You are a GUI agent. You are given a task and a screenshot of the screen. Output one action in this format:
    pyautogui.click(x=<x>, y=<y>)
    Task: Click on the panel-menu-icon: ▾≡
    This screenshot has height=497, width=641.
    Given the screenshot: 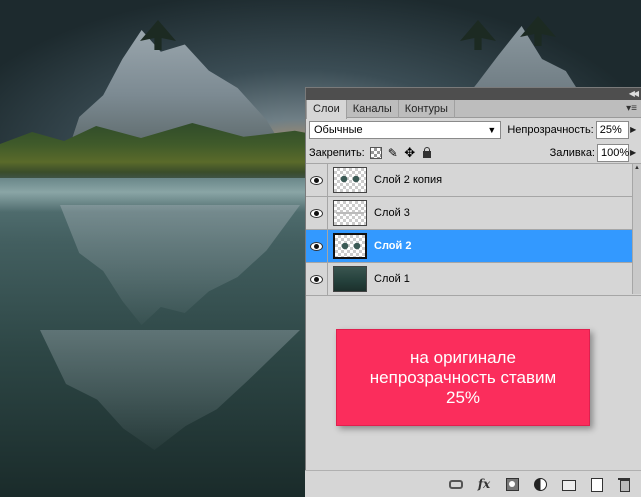 What is the action you would take?
    pyautogui.click(x=631, y=109)
    